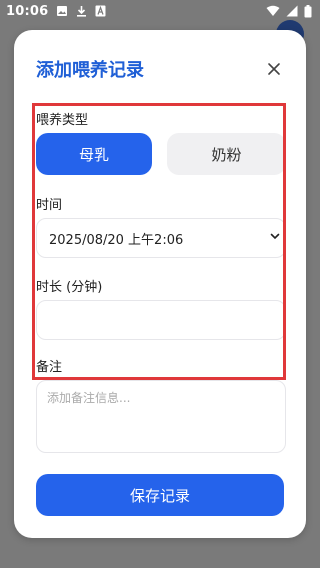 Image resolution: width=320 pixels, height=568 pixels. Describe the element at coordinates (226, 154) in the screenshot. I see `formula-button: 奶粉` at that location.